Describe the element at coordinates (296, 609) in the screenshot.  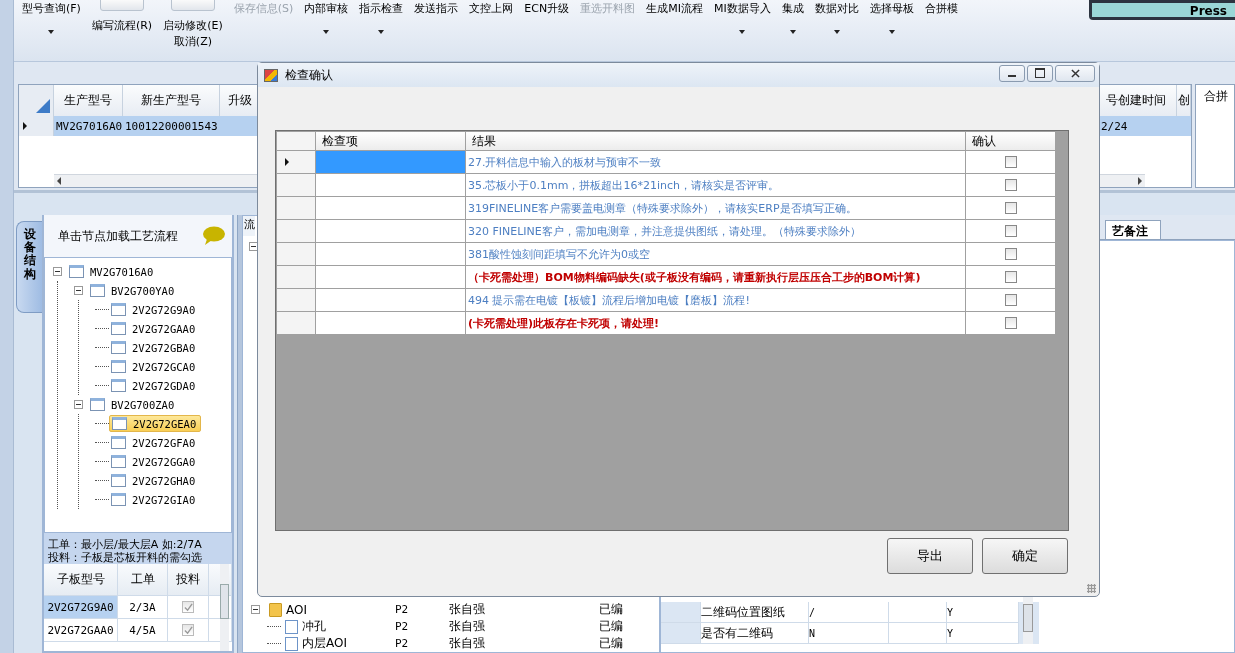
I see `tree-node: AOI` at that location.